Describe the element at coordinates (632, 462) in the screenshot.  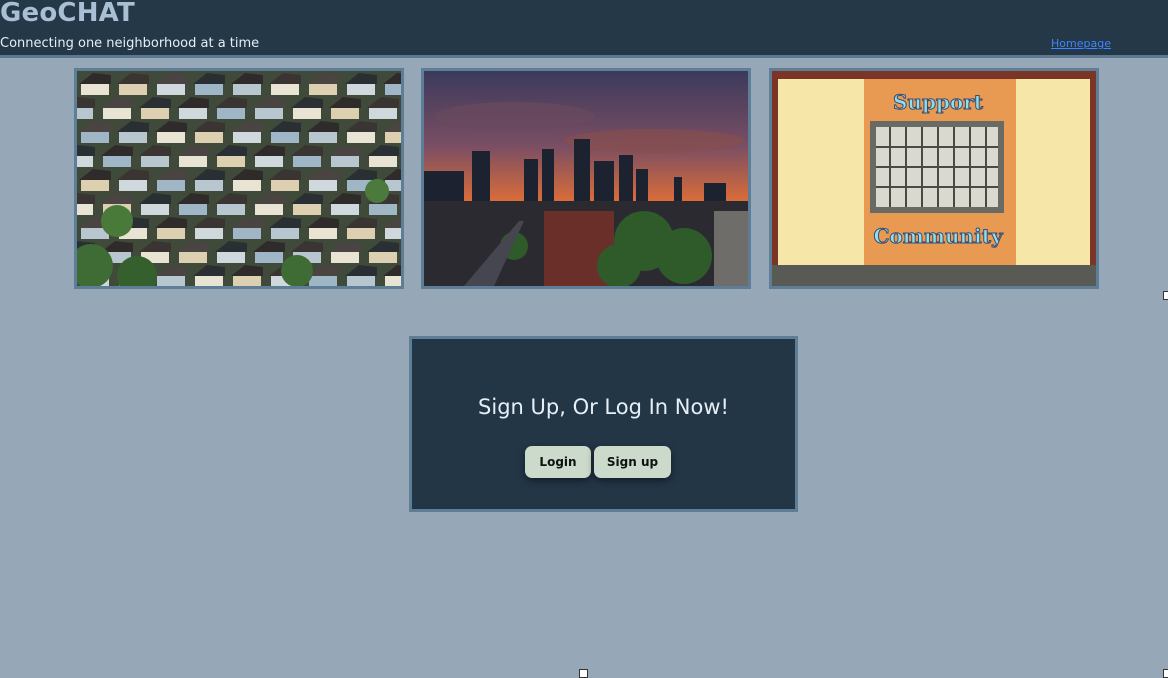
I see `signup-button: Sign up` at that location.